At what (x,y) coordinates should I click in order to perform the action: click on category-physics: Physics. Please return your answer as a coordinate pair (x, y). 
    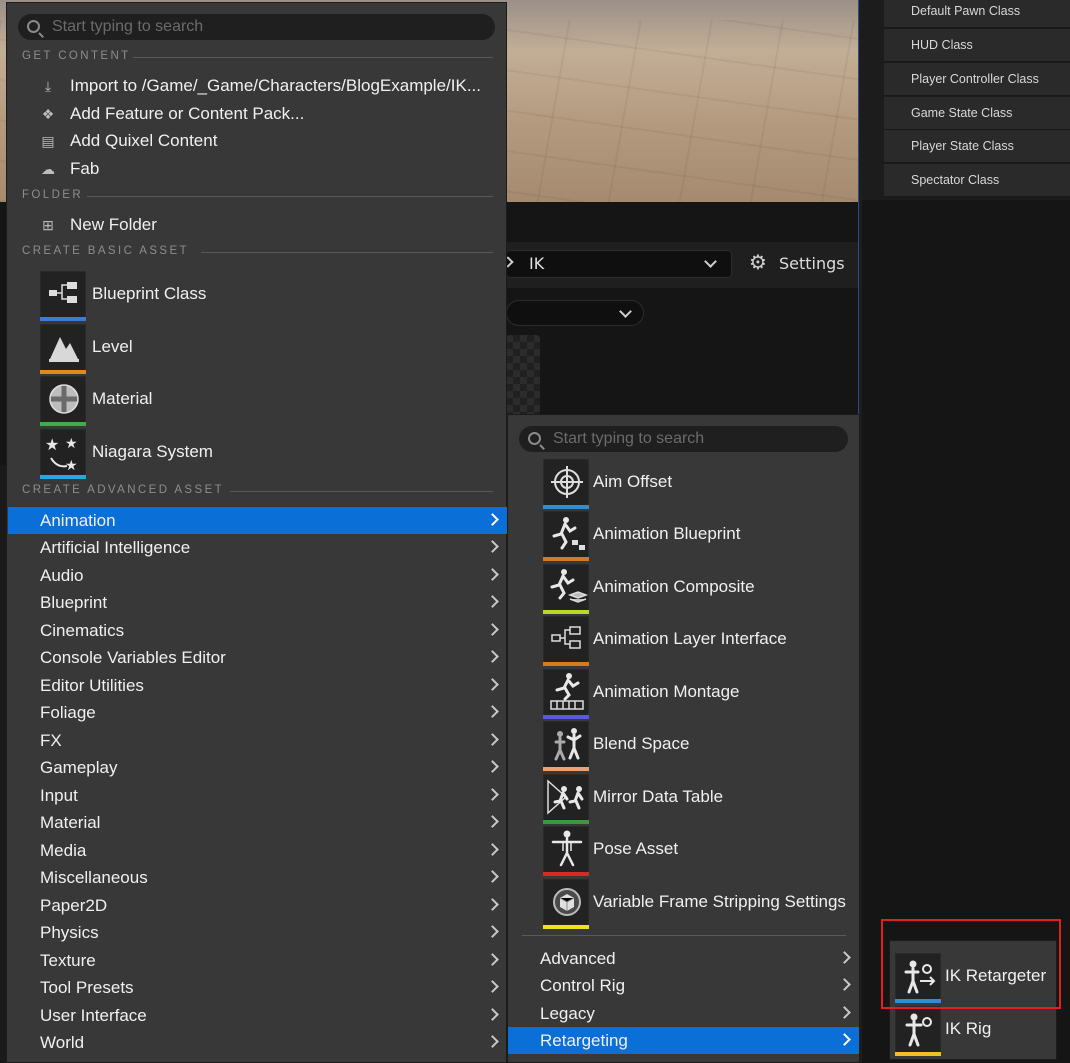
    Looking at the image, I should click on (257, 932).